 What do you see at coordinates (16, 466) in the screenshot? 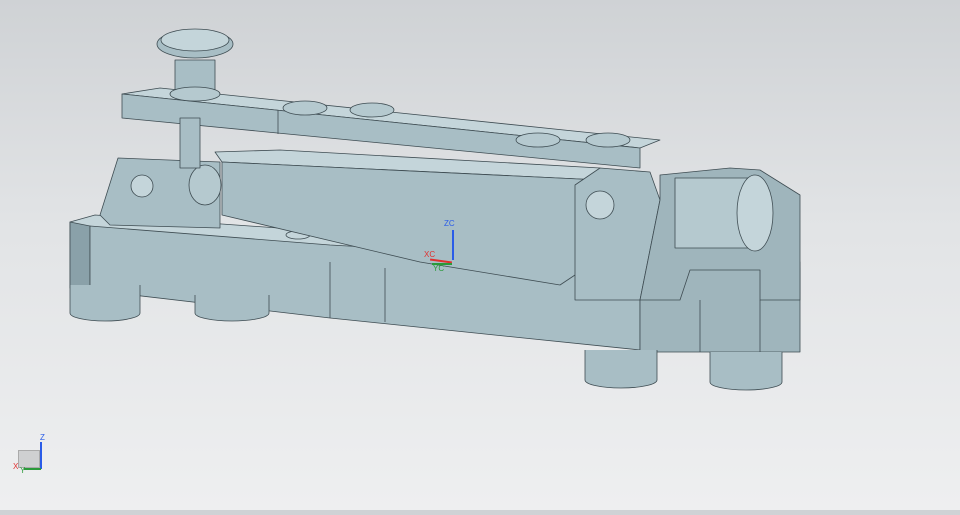
I see `triad-x-label: X` at bounding box center [16, 466].